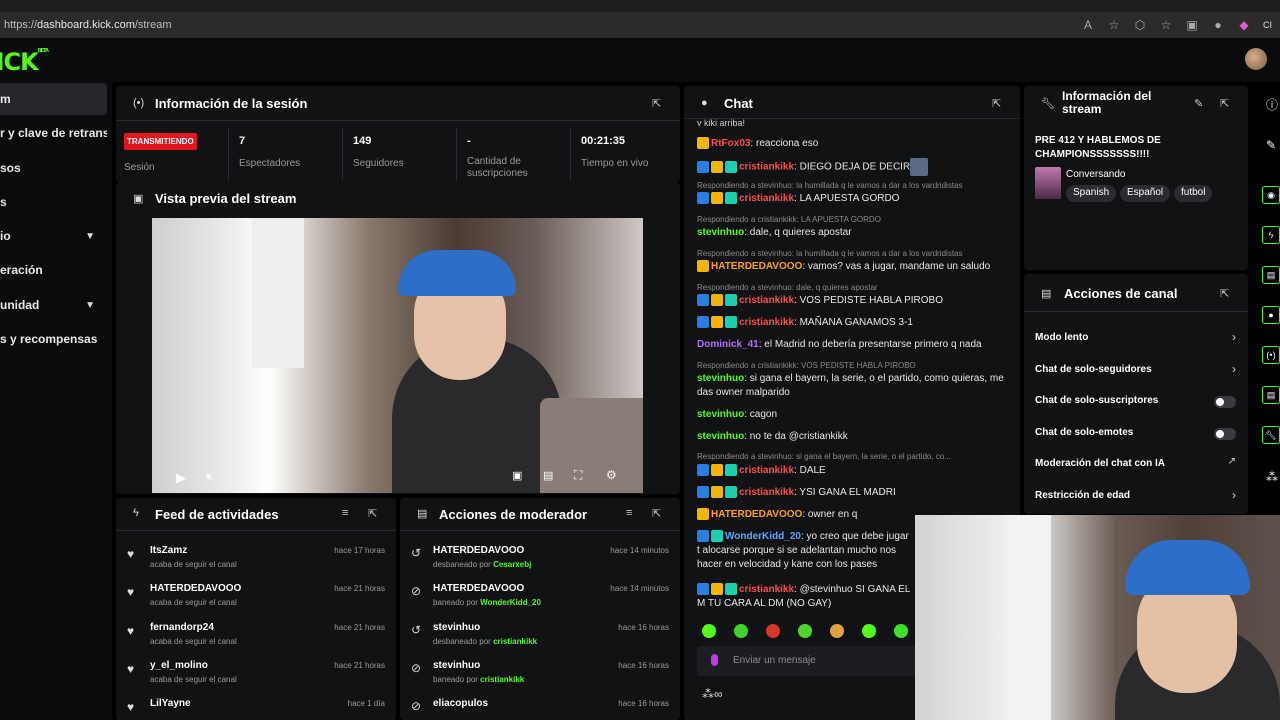  What do you see at coordinates (1267, 25) in the screenshot?
I see `profile-initials: CI` at bounding box center [1267, 25].